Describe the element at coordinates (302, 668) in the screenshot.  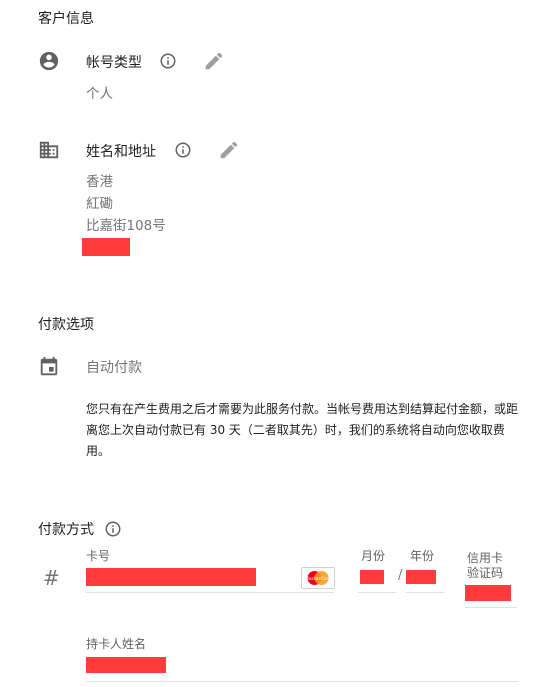
I see `cardholder-name-input` at that location.